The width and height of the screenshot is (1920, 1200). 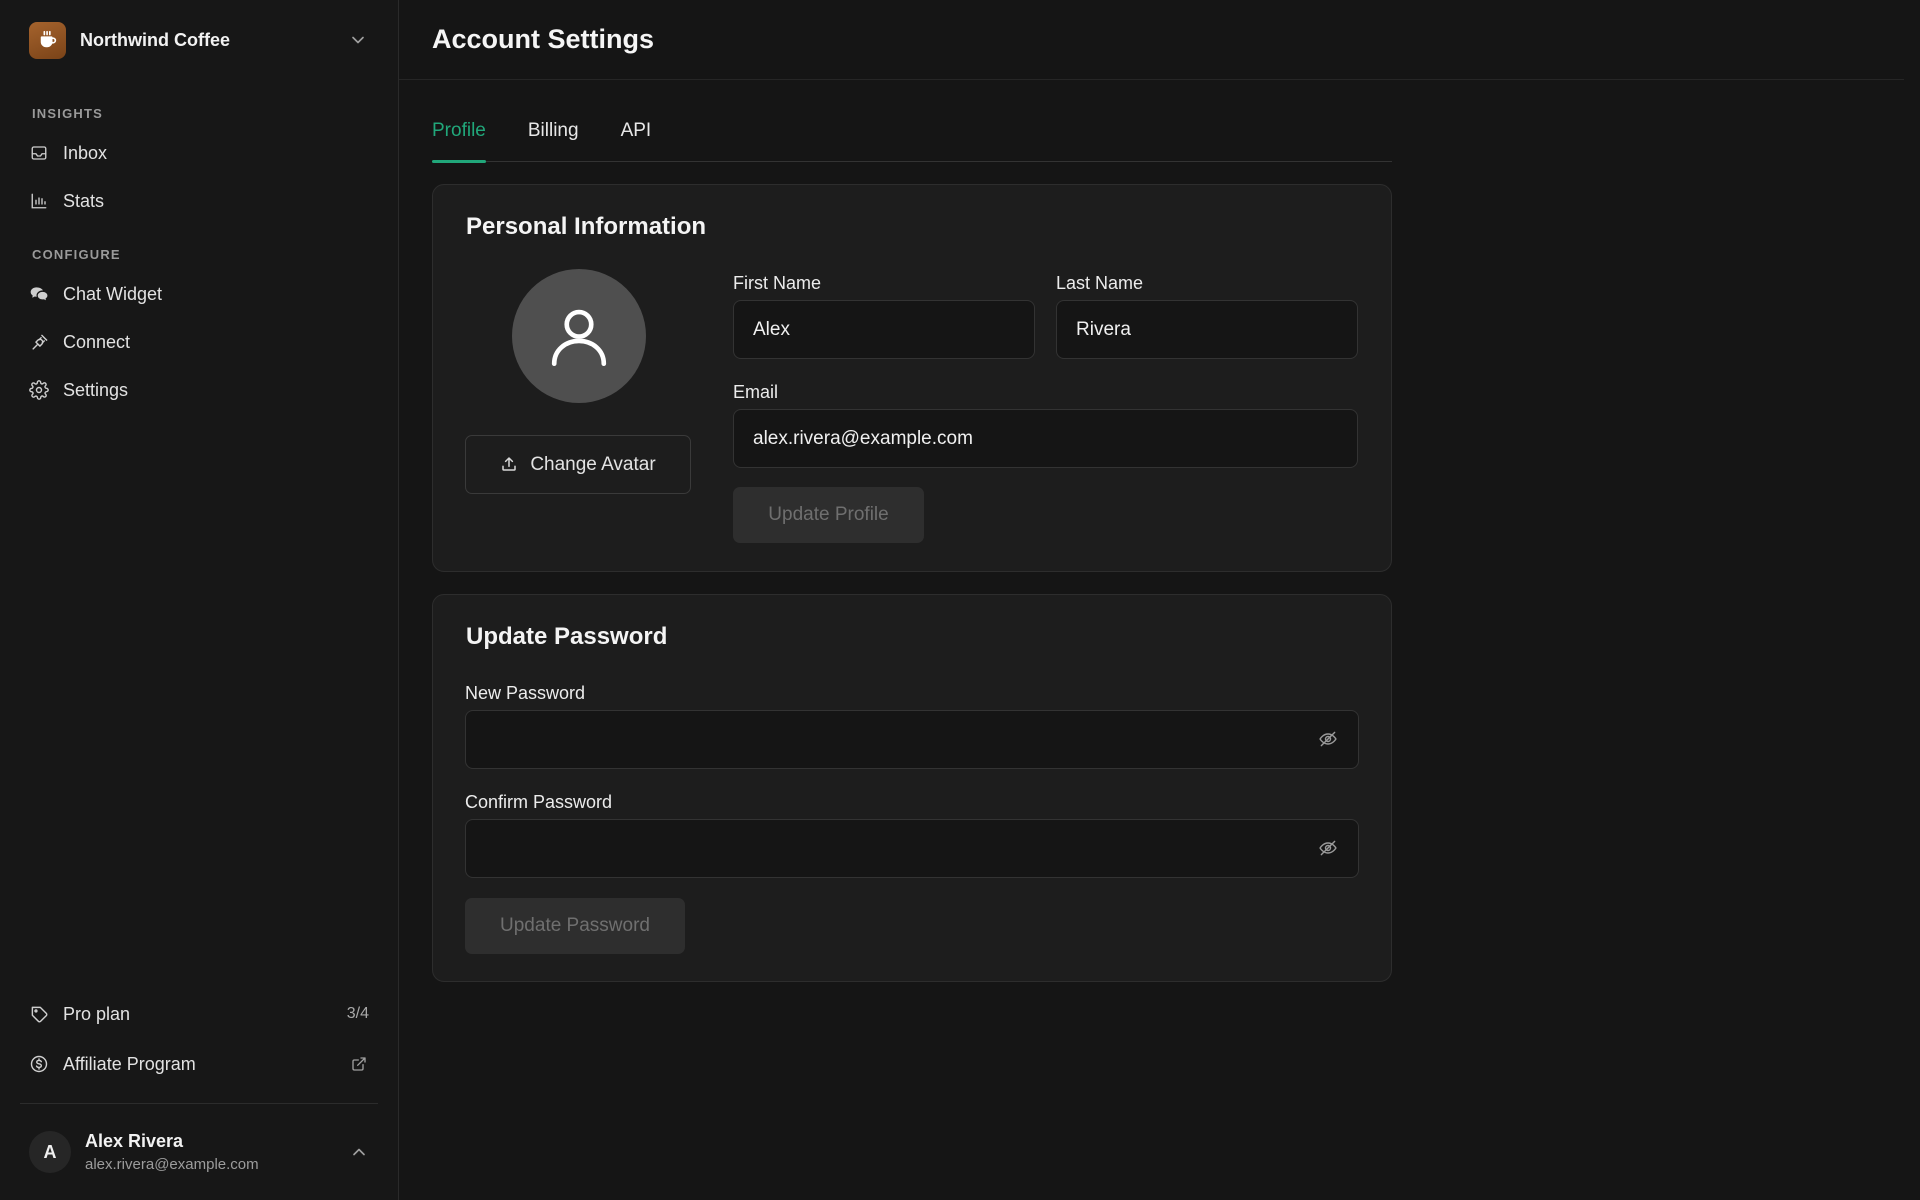 I want to click on chevron-down-icon, so click(x=358, y=40).